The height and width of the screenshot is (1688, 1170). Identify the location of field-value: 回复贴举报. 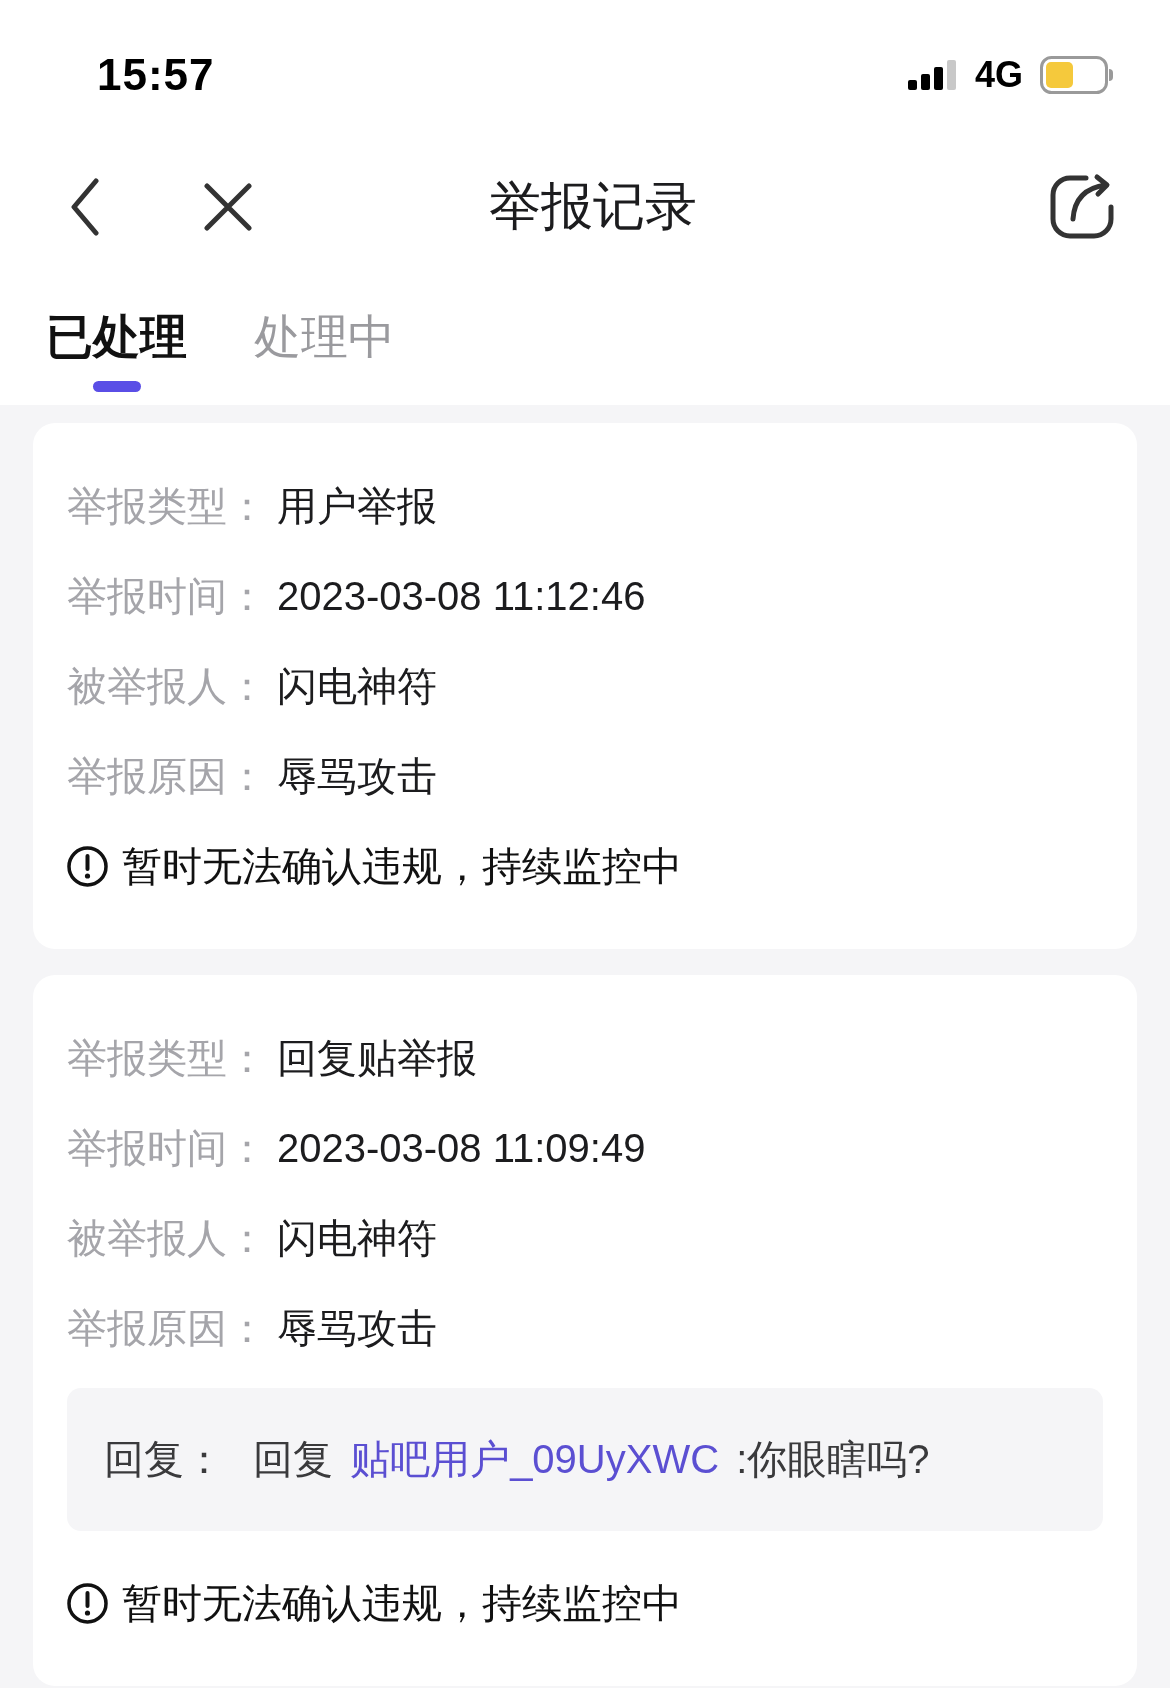
(377, 1058).